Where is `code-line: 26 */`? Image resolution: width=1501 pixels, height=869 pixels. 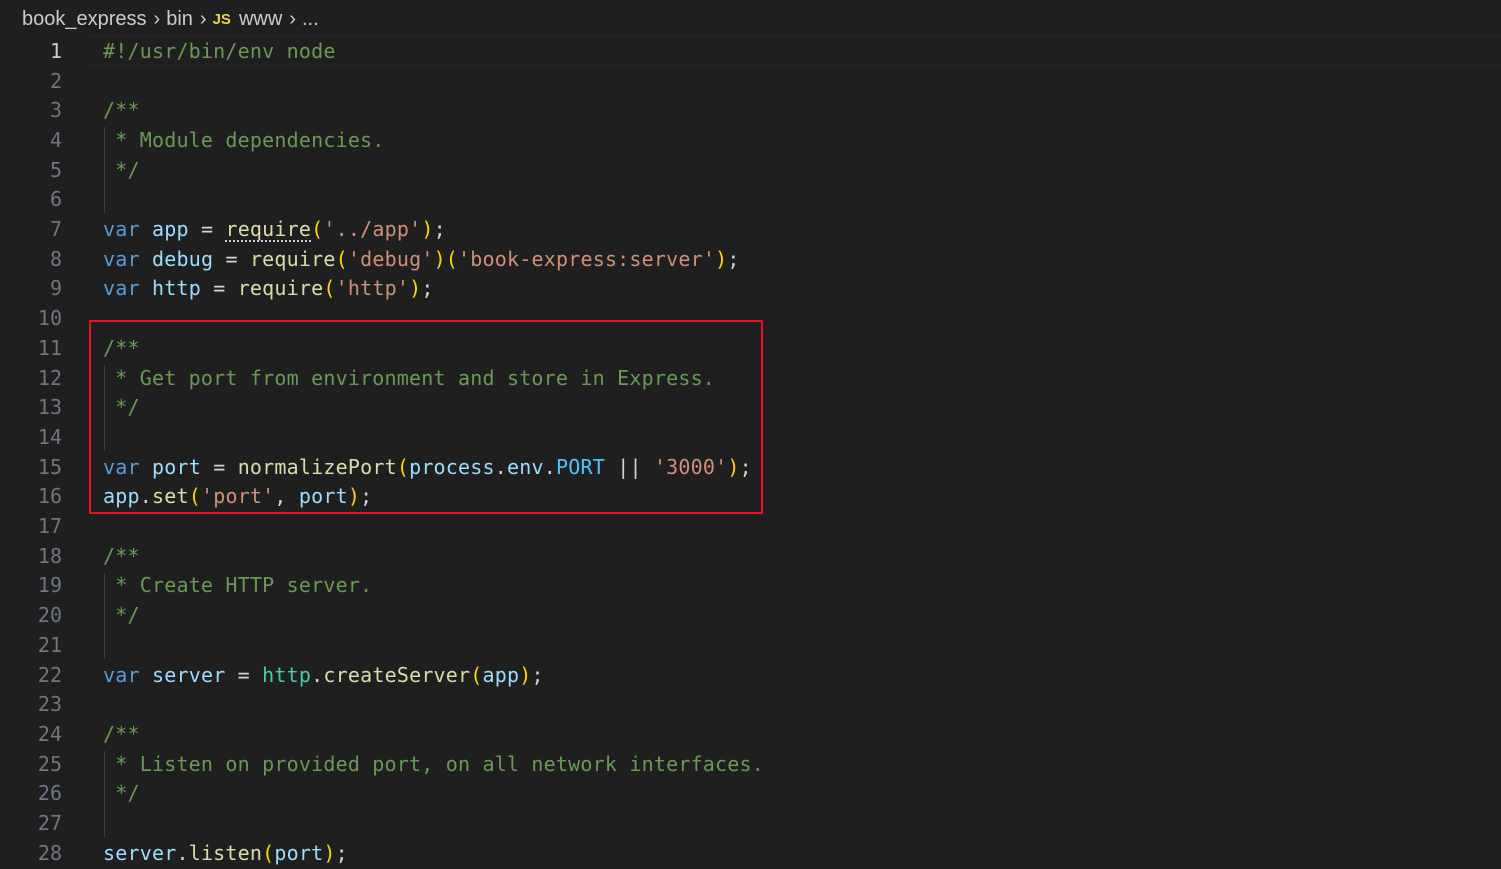 code-line: 26 */ is located at coordinates (750, 794).